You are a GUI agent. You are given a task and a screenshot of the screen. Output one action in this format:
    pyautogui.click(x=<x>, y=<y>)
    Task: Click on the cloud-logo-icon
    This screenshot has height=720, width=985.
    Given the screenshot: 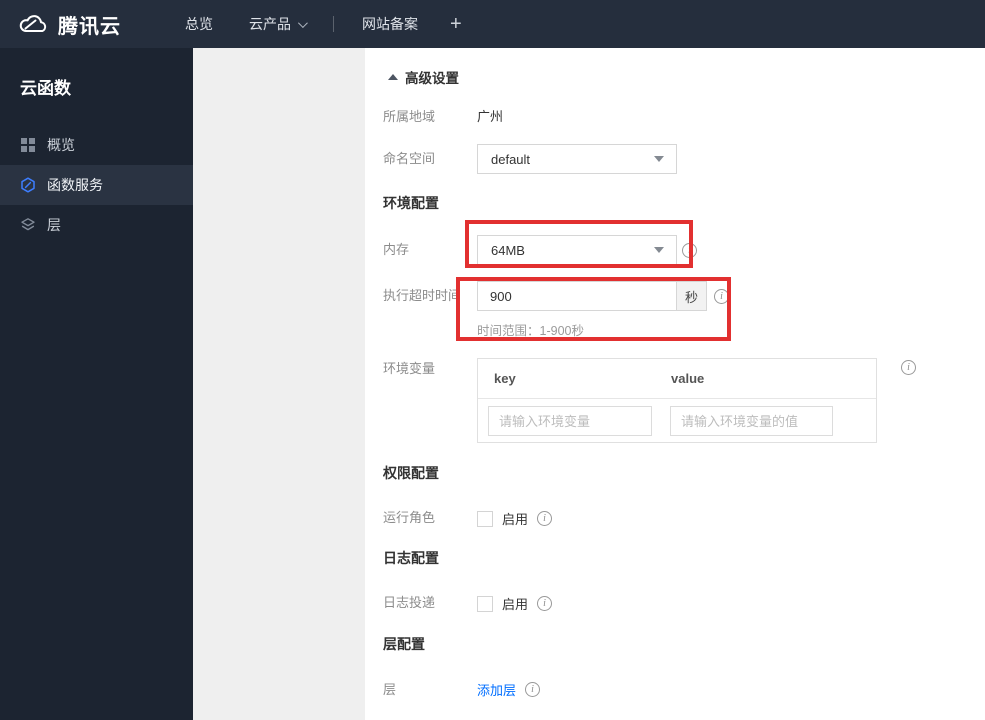 What is the action you would take?
    pyautogui.click(x=32, y=24)
    